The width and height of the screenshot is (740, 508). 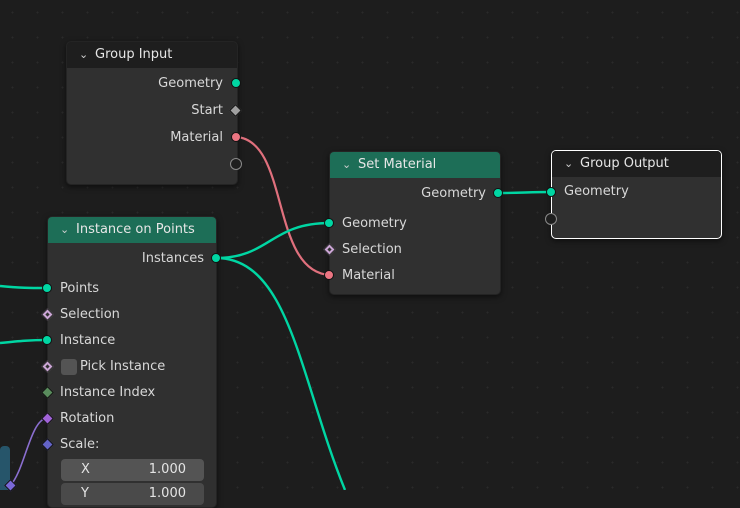 I want to click on pick-instance-checkbox, so click(x=69, y=367).